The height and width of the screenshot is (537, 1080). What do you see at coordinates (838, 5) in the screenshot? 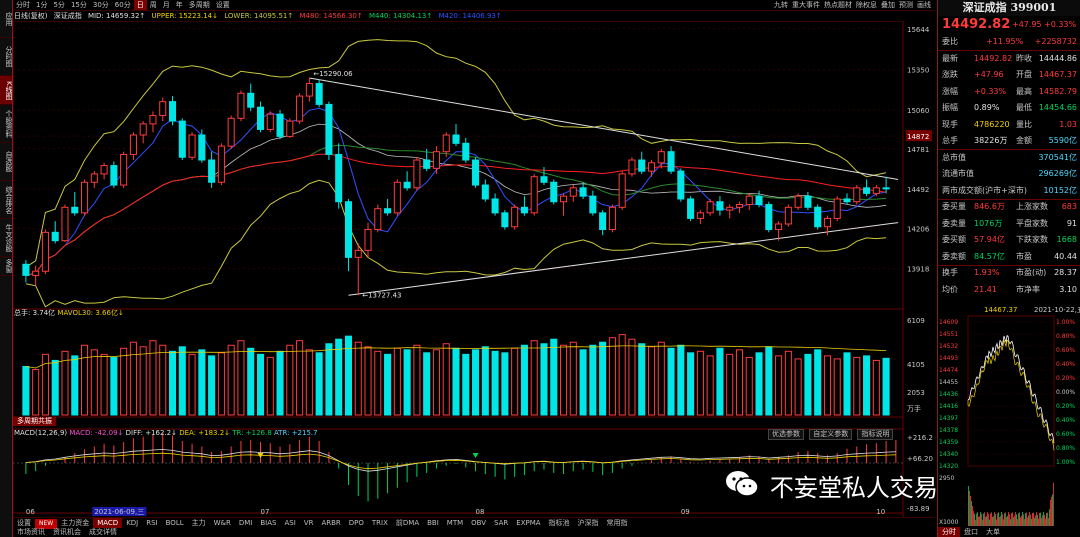
I see `toolbar-button-3: 热点题材` at bounding box center [838, 5].